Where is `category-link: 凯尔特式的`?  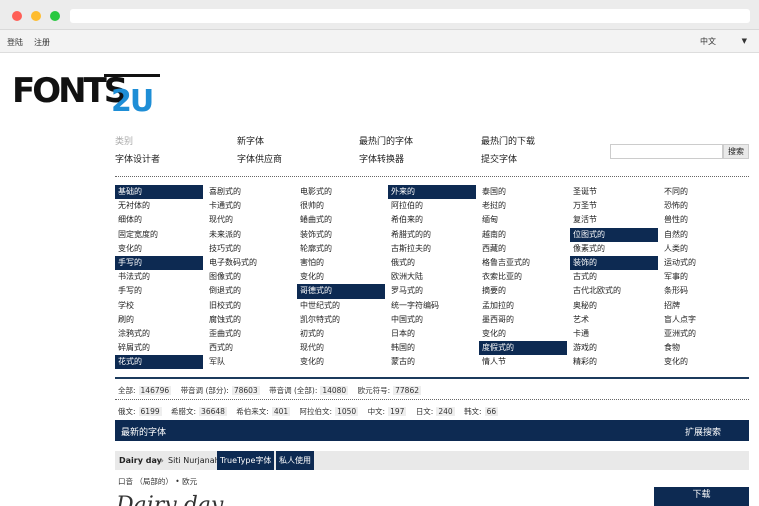
category-link: 凯尔特式的 is located at coordinates (341, 320).